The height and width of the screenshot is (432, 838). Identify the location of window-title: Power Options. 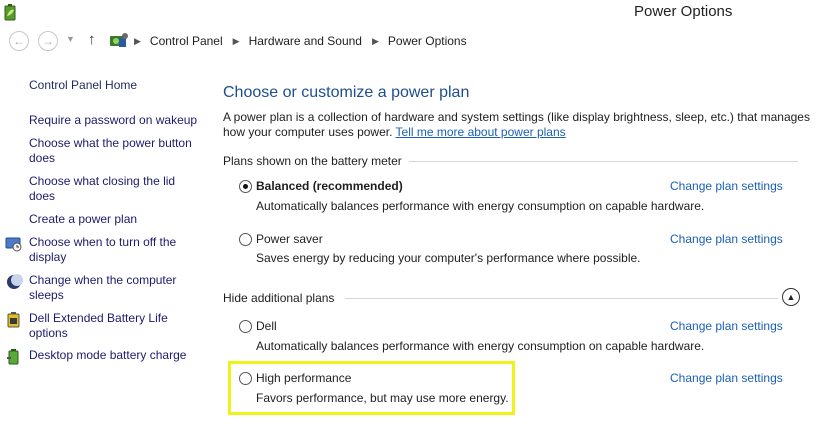
(683, 11).